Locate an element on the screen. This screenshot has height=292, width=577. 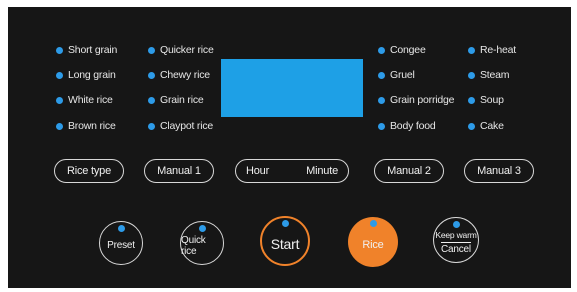
manual-2-button: Manual 2 is located at coordinates (409, 171).